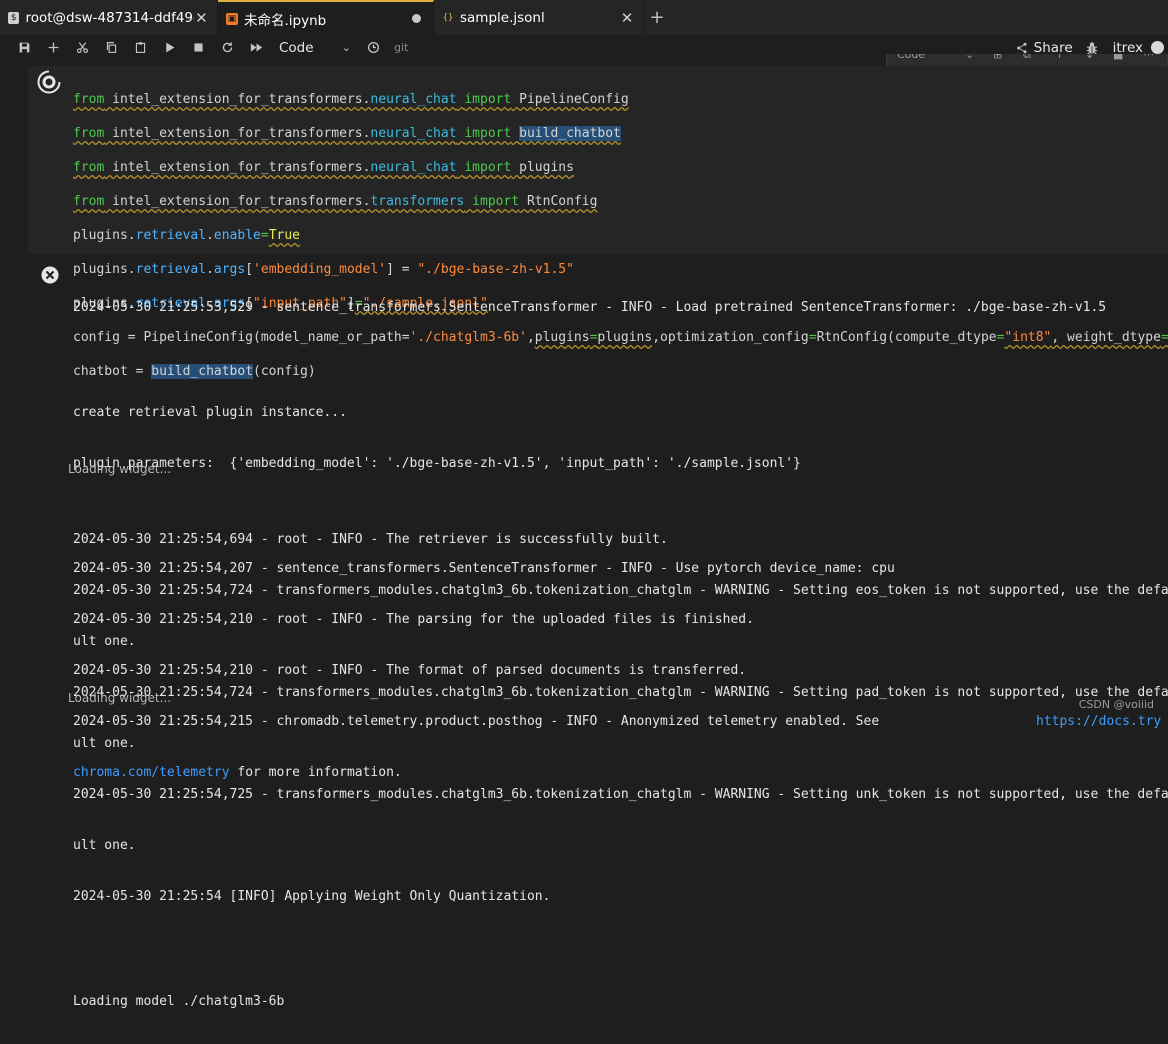  What do you see at coordinates (911, 57) in the screenshot?
I see `floating-cell-type: Code` at bounding box center [911, 57].